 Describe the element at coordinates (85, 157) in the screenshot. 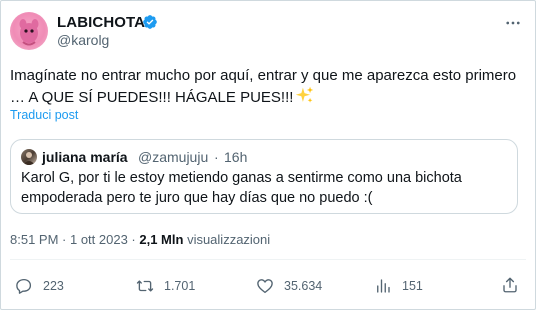

I see `quote-author-name: juliana maría` at that location.